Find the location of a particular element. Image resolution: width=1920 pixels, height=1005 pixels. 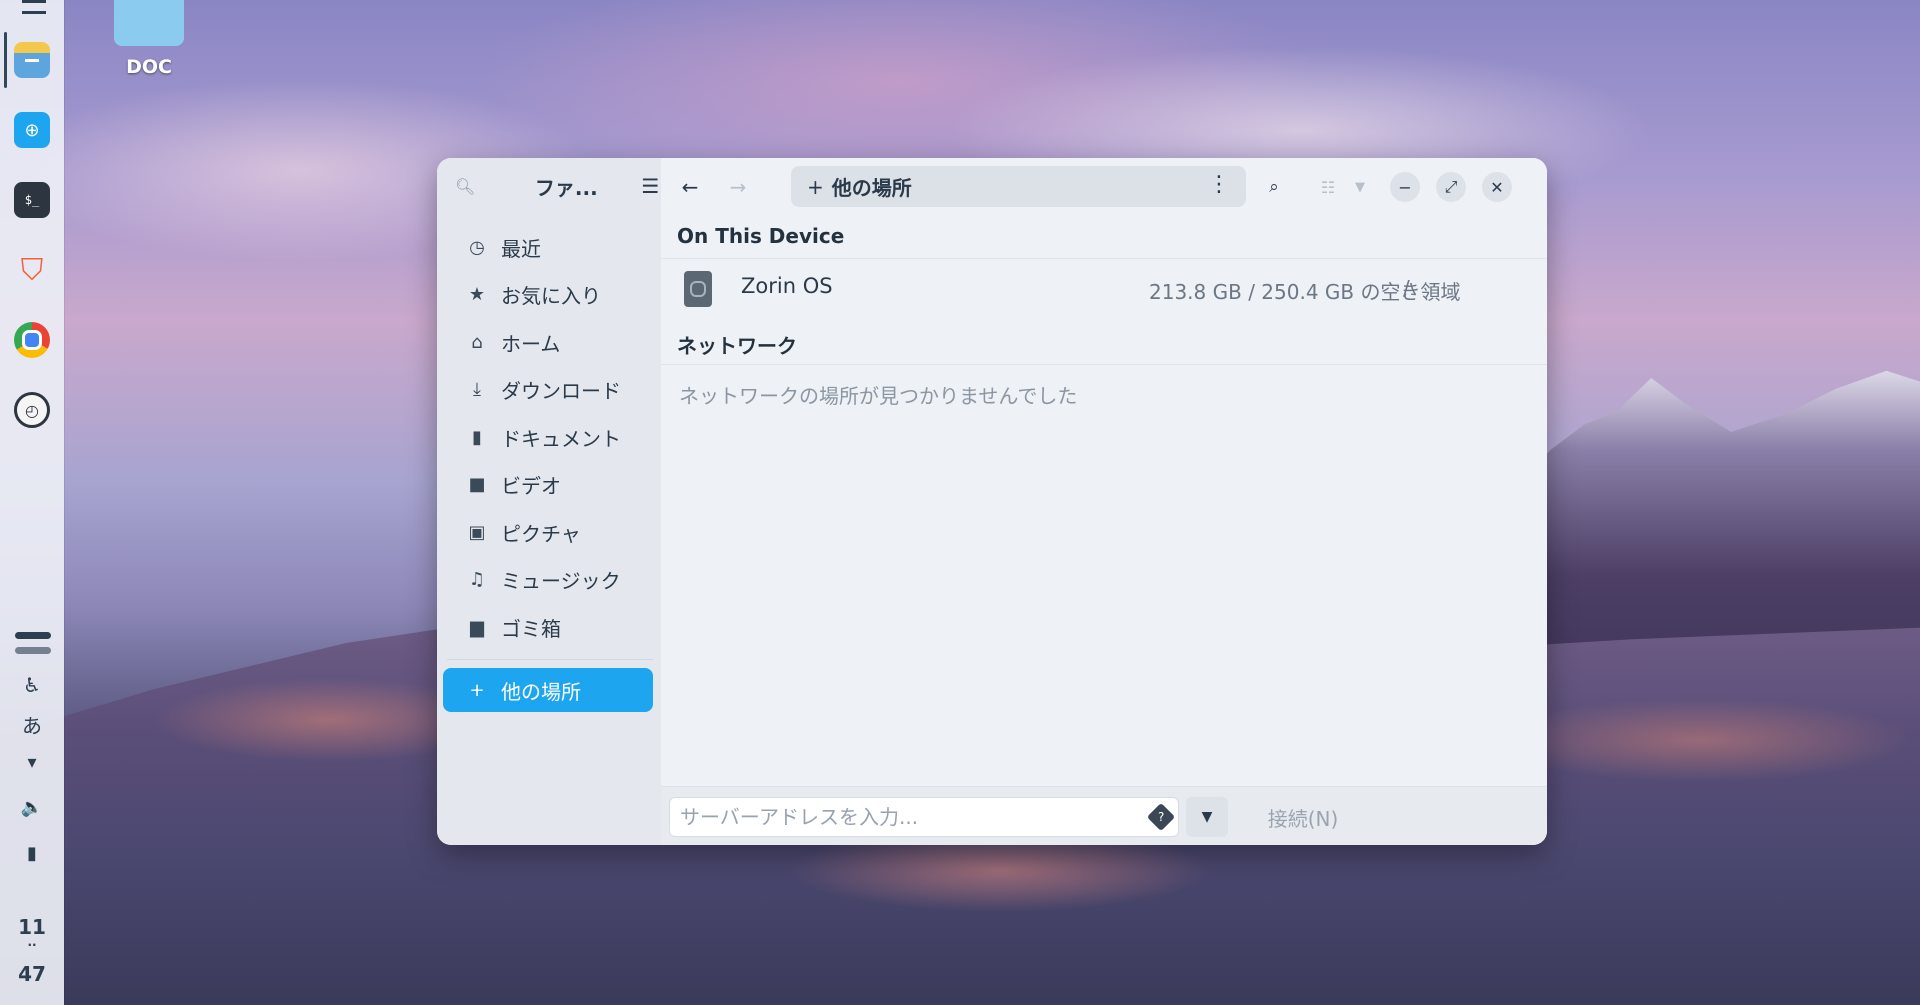

active-indicator is located at coordinates (5, 60).